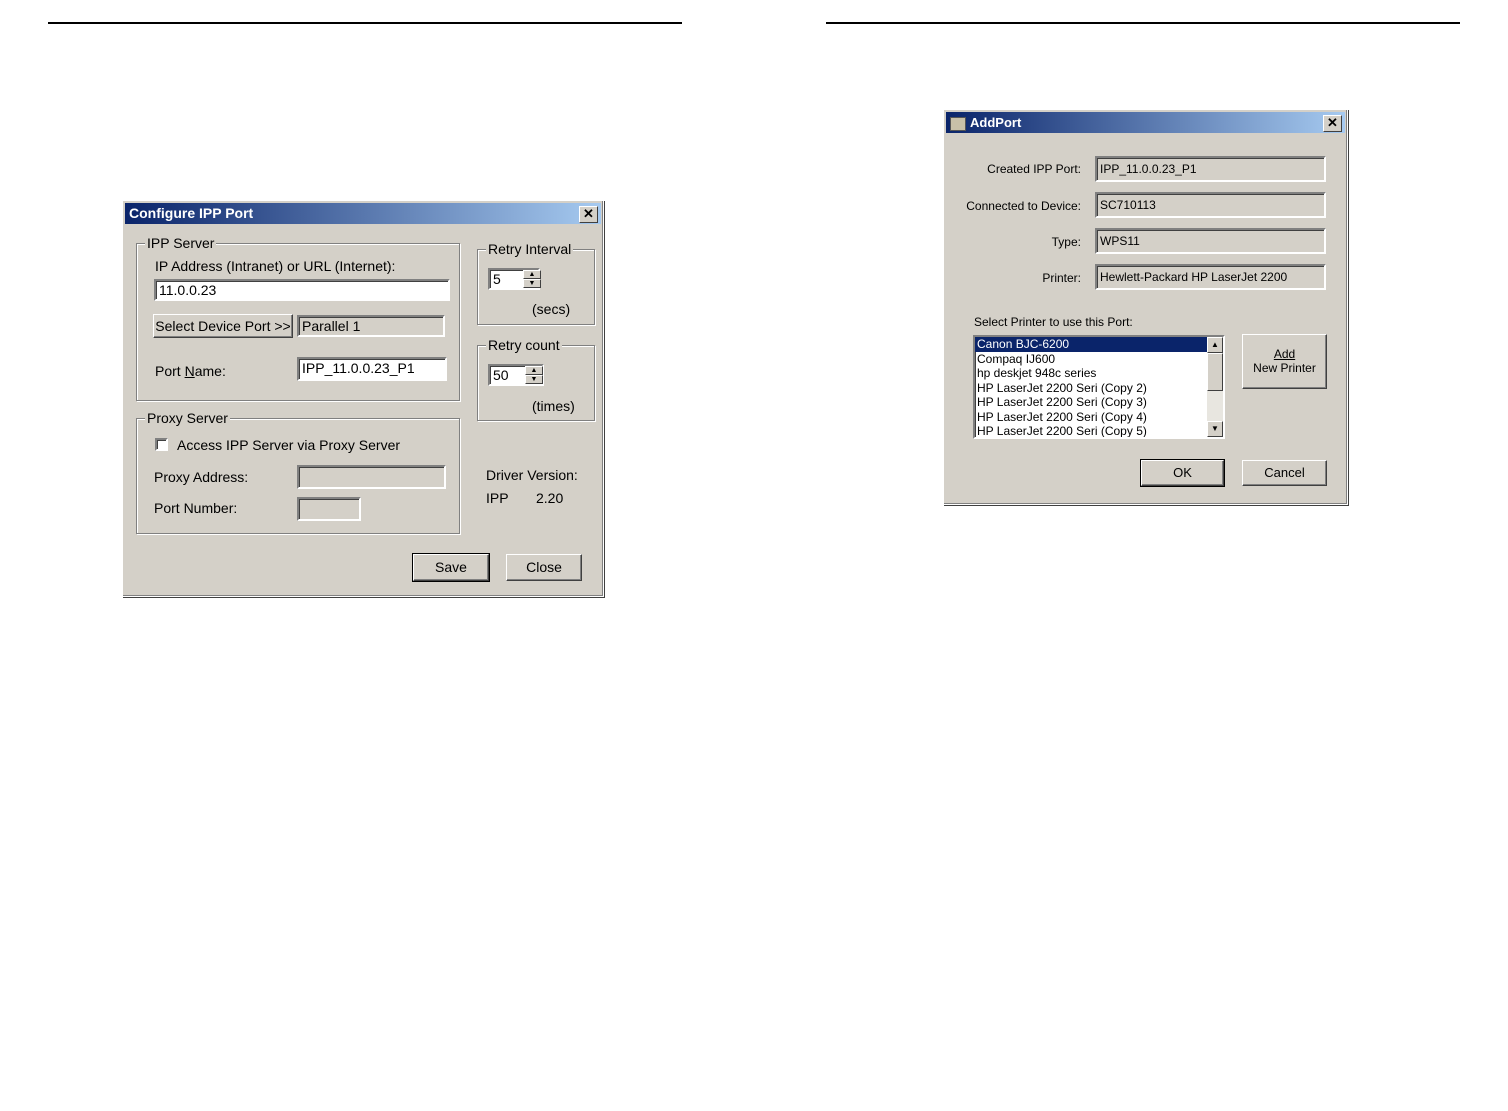  I want to click on retry-count-spinner: ▲ ▼, so click(534, 375).